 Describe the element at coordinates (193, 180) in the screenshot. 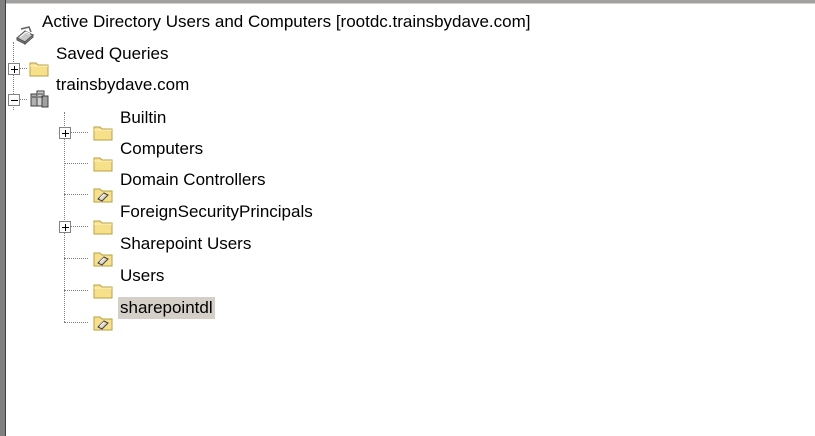

I see `tree-item-label: Domain Controllers` at that location.